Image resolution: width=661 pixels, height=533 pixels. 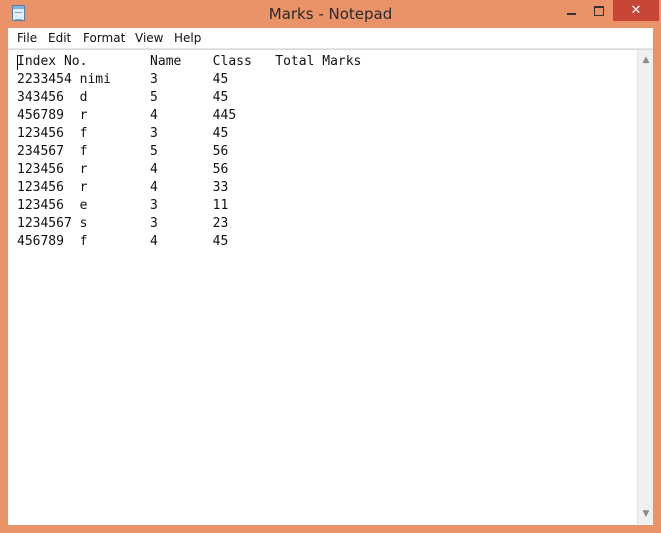 What do you see at coordinates (330, 38) in the screenshot?
I see `menu-bar: File Edit Format View Help` at bounding box center [330, 38].